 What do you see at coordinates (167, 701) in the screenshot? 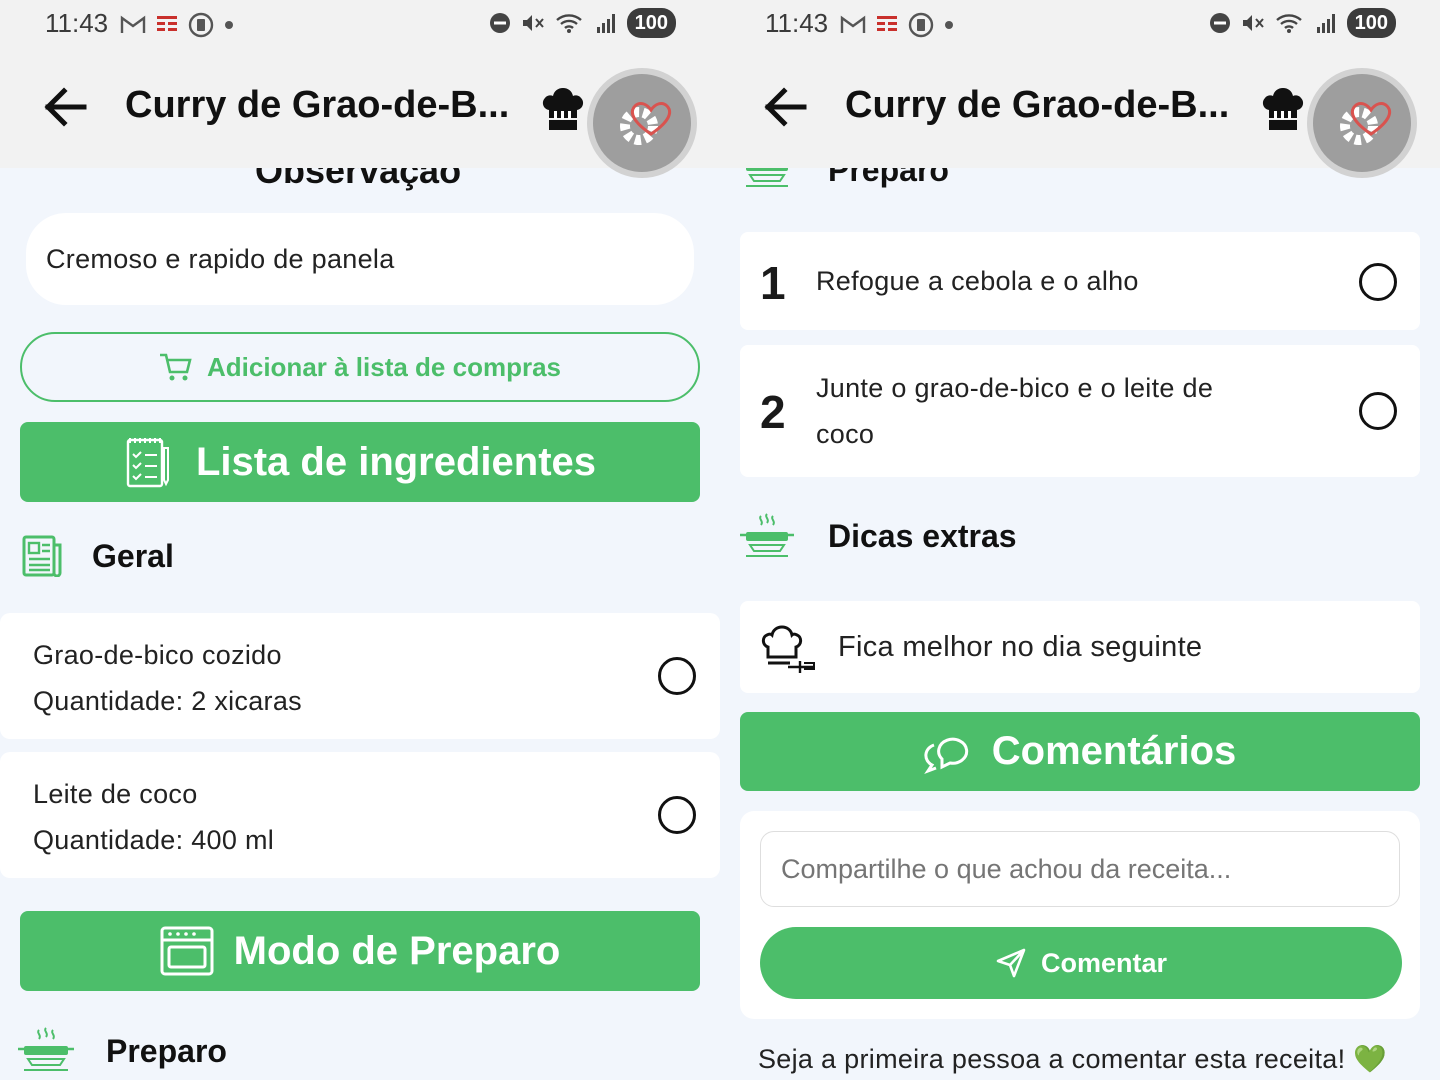
I see `ingredient-quantity: Quantidade: 2 xicaras` at bounding box center [167, 701].